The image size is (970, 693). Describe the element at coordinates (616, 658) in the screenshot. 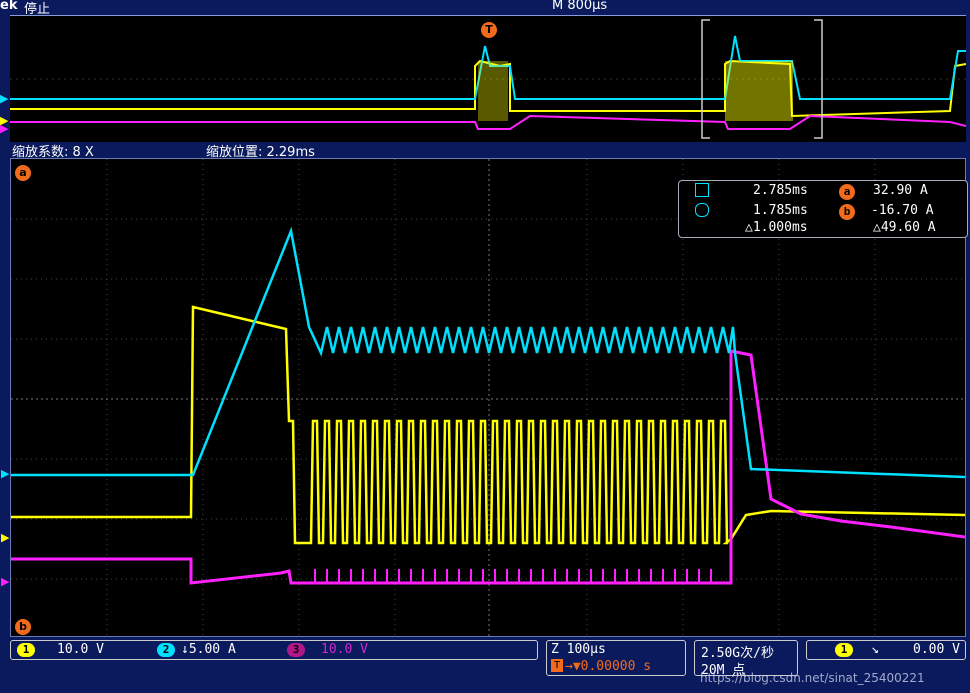

I see `horizontal-box: Z 100µs T →▼0.00000 s` at that location.